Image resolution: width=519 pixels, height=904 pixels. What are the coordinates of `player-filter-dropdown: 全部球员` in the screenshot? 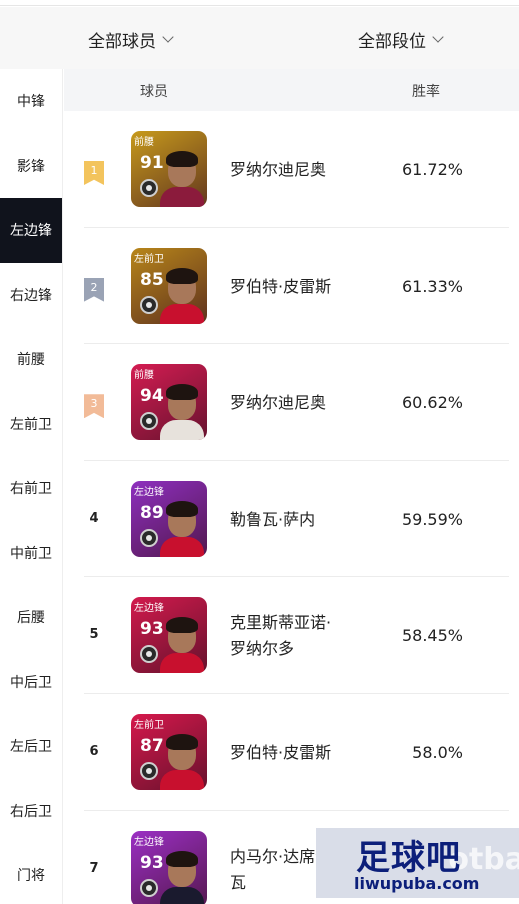 It's located at (131, 39).